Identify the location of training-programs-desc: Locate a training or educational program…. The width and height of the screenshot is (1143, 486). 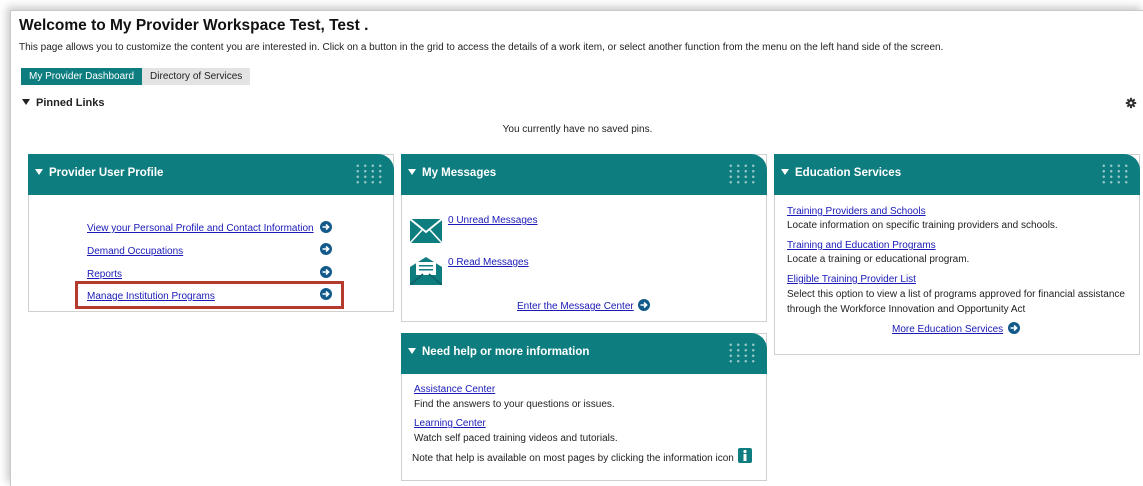
(878, 259).